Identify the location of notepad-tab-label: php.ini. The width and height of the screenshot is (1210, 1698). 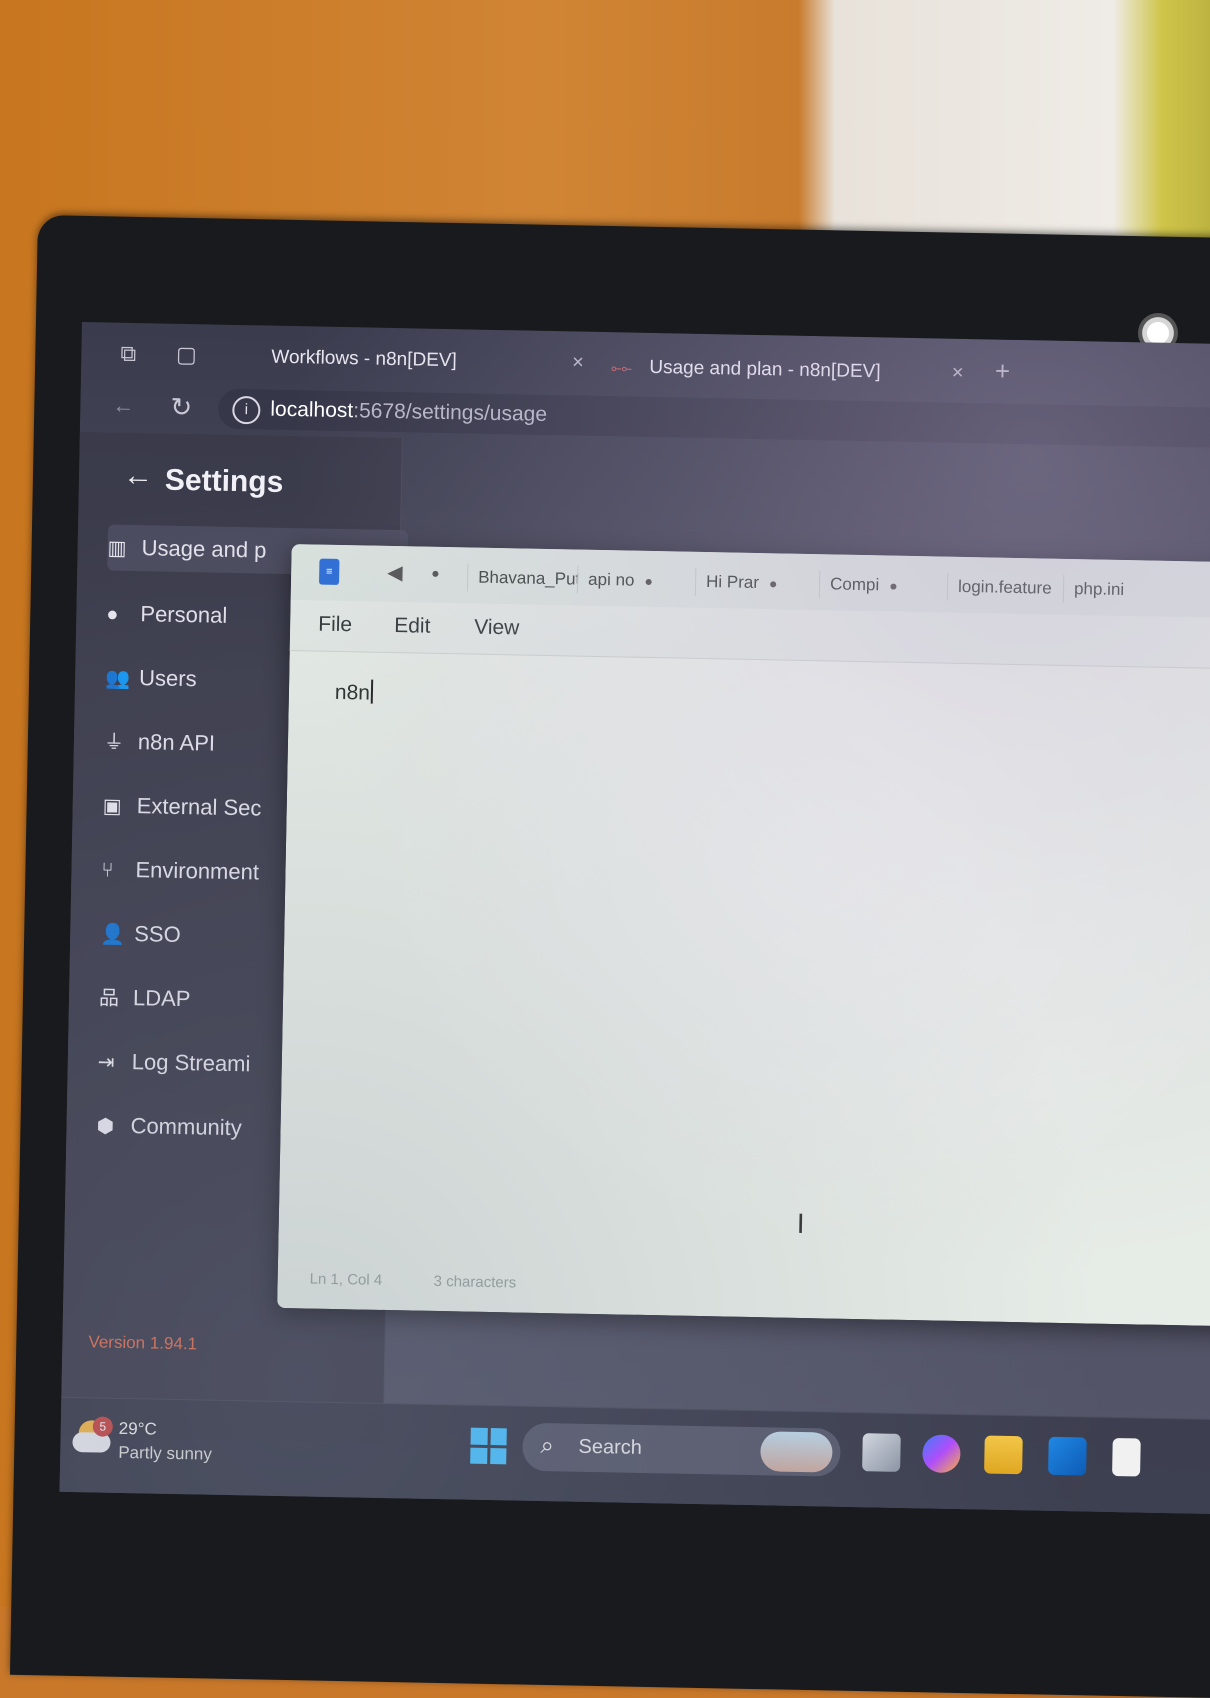
(1099, 589).